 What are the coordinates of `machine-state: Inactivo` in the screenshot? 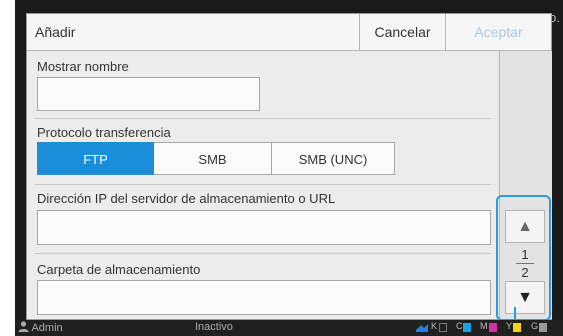 It's located at (214, 327).